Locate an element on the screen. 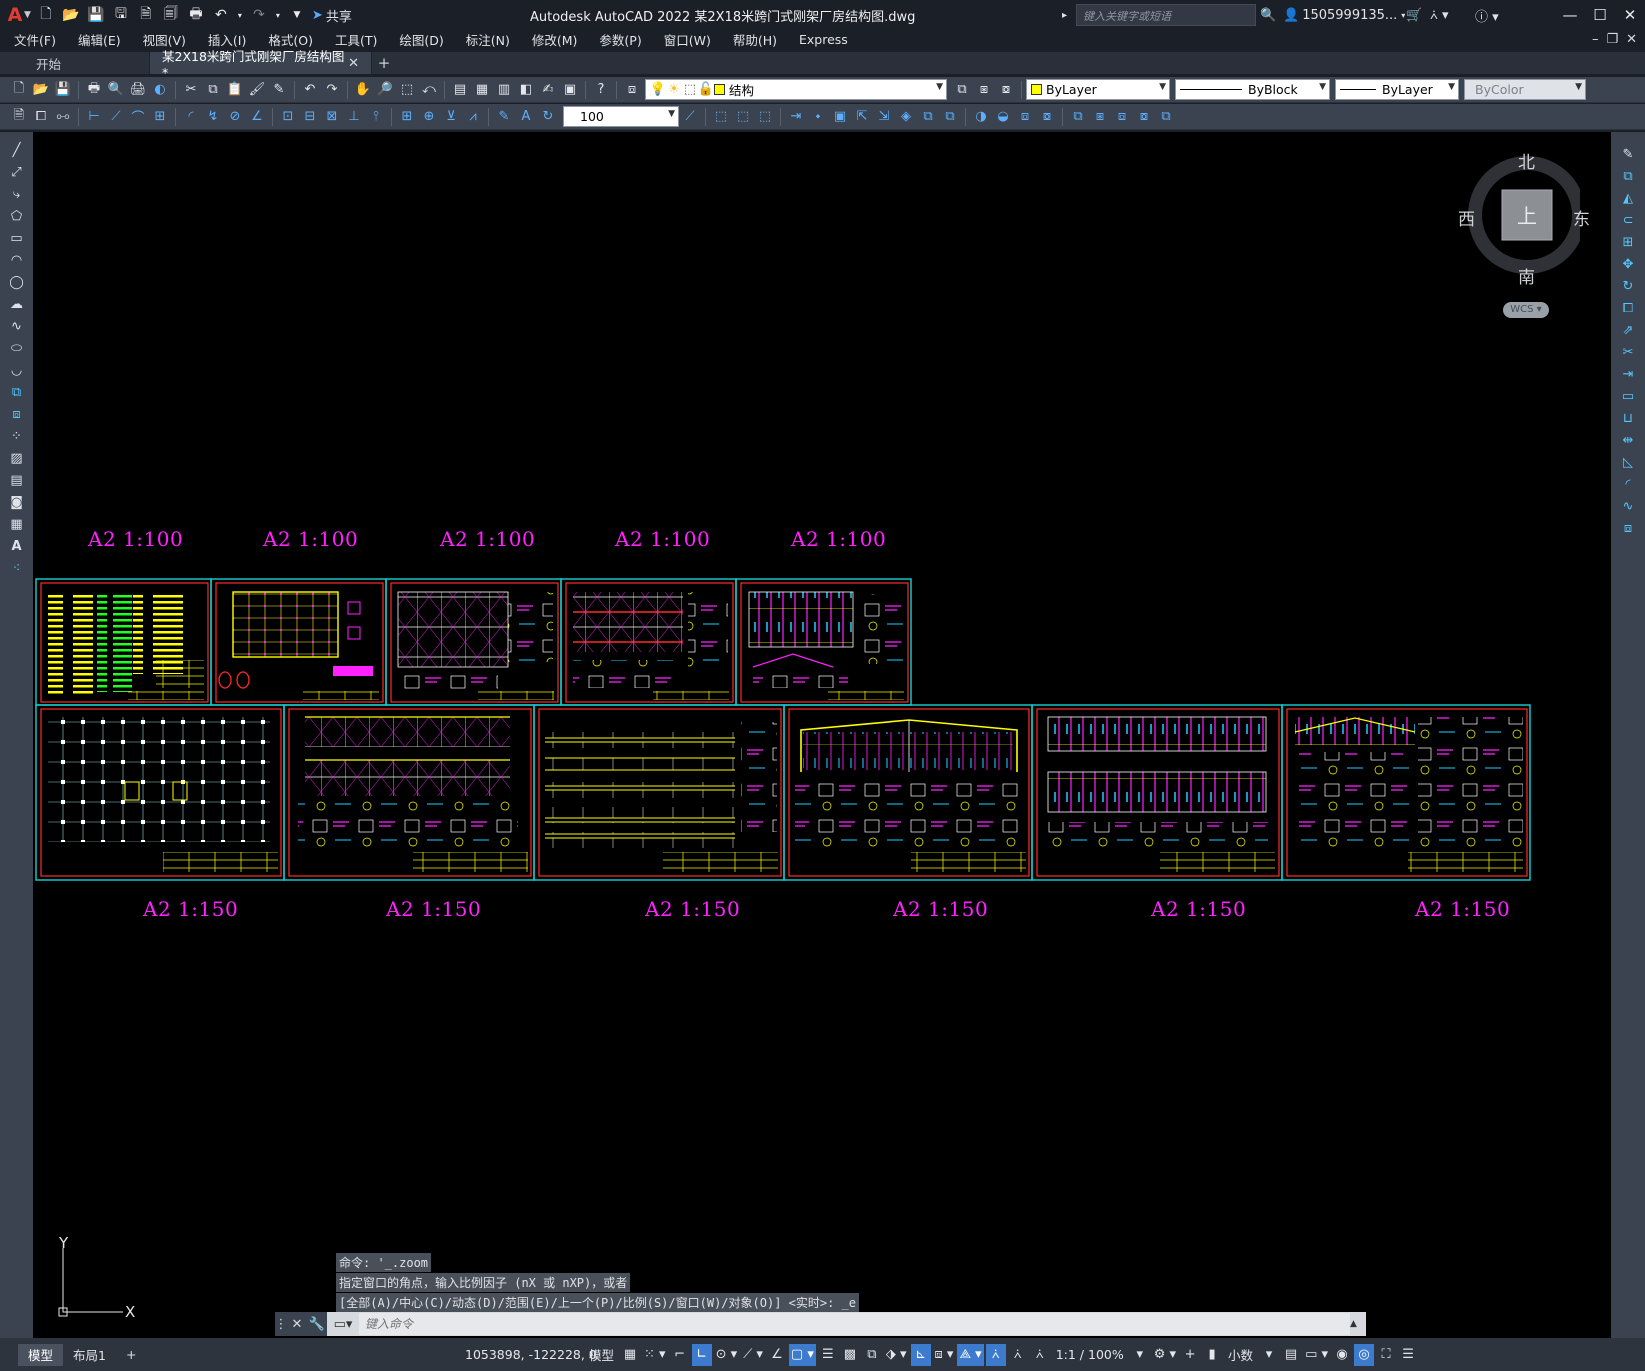  move-icon: ✥ is located at coordinates (1628, 264).